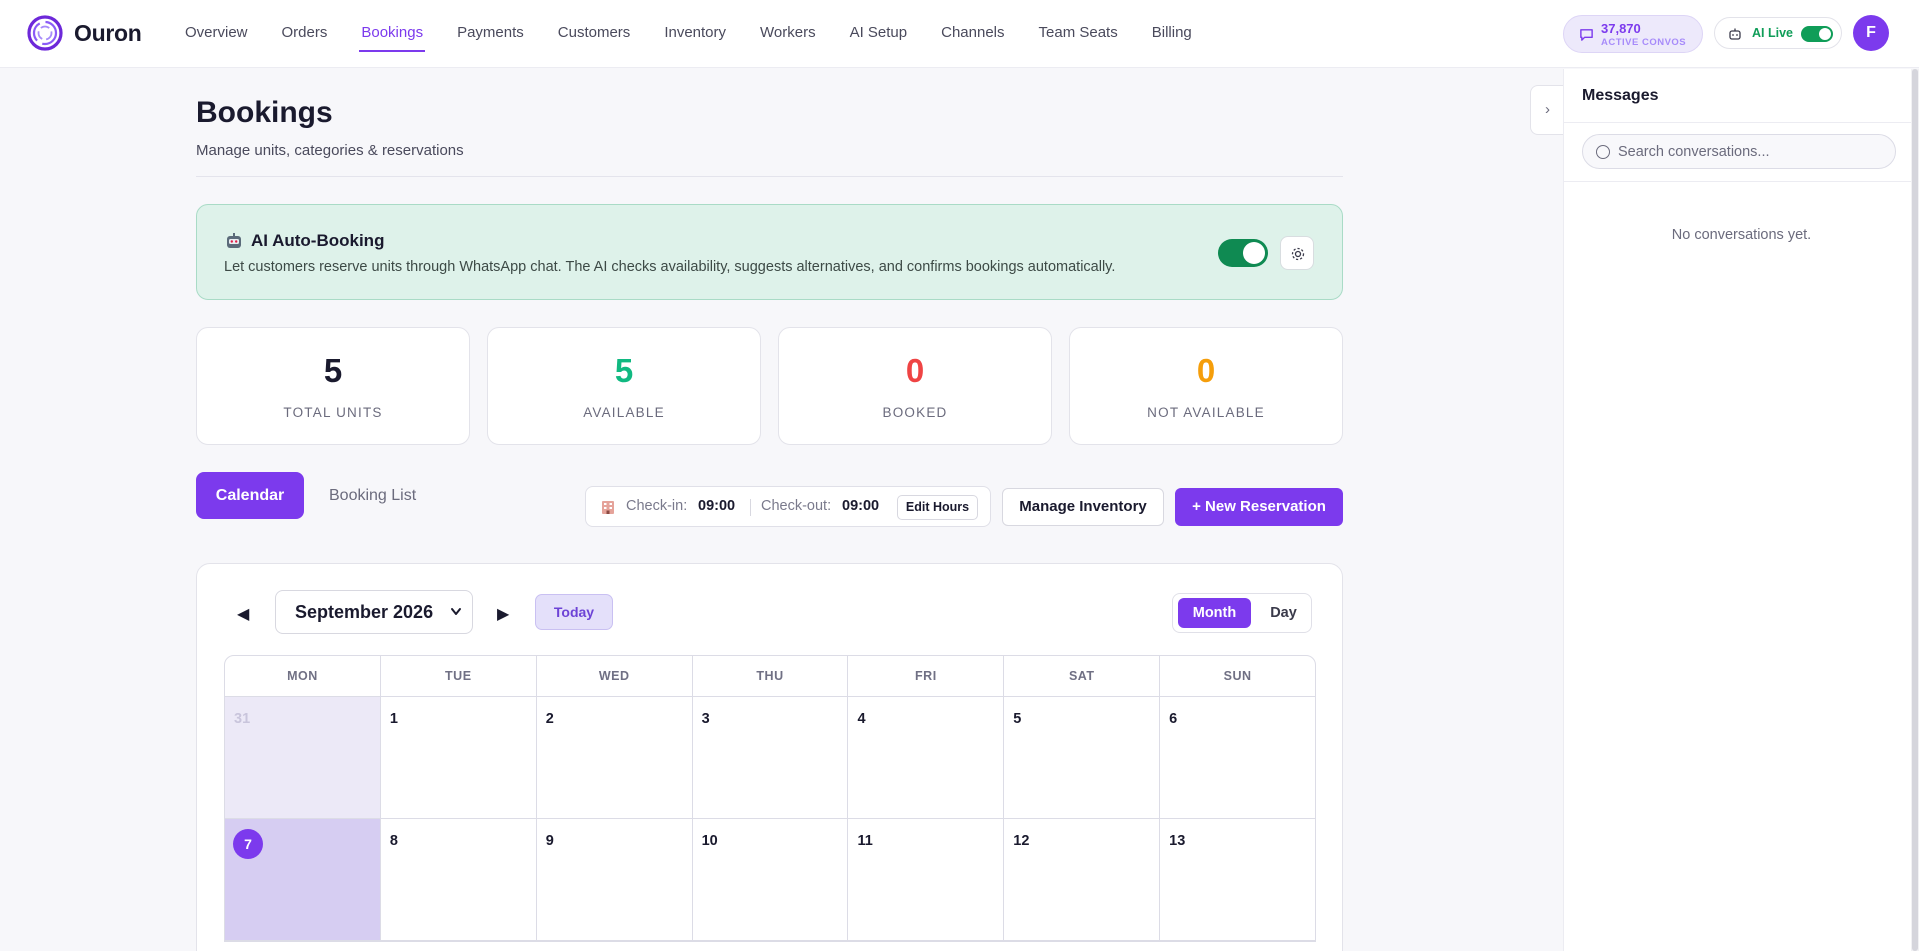  What do you see at coordinates (861, 506) in the screenshot?
I see `checkout-value: 09:00` at bounding box center [861, 506].